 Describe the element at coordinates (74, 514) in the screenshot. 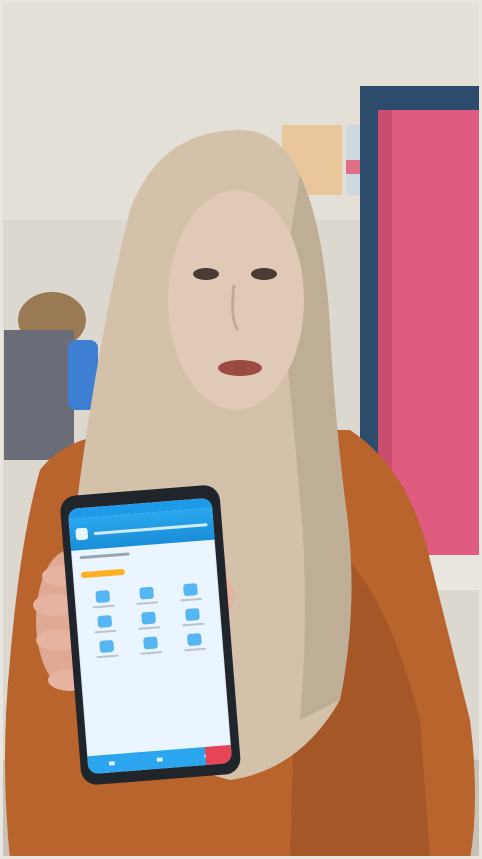

I see `status-time` at that location.